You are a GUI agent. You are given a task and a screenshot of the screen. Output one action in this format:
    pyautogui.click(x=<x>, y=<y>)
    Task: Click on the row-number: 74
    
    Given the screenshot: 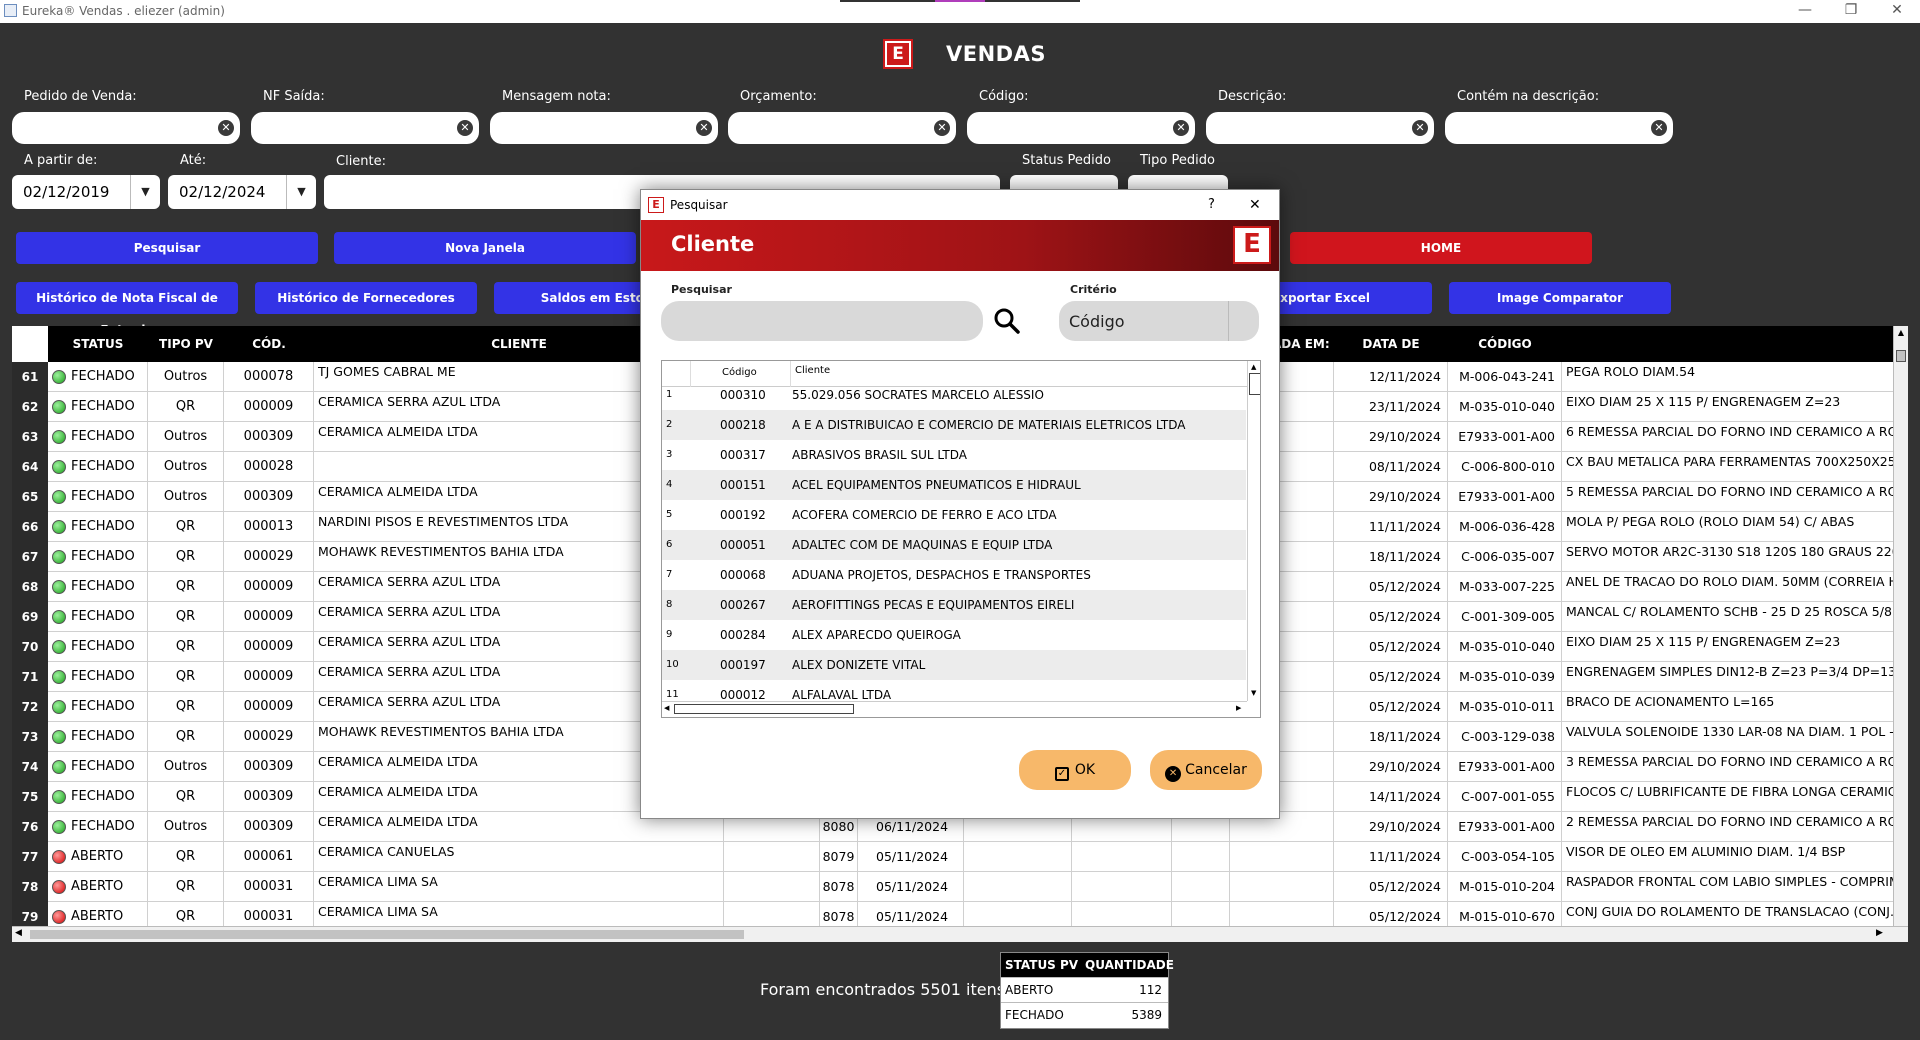 What is the action you would take?
    pyautogui.click(x=30, y=767)
    